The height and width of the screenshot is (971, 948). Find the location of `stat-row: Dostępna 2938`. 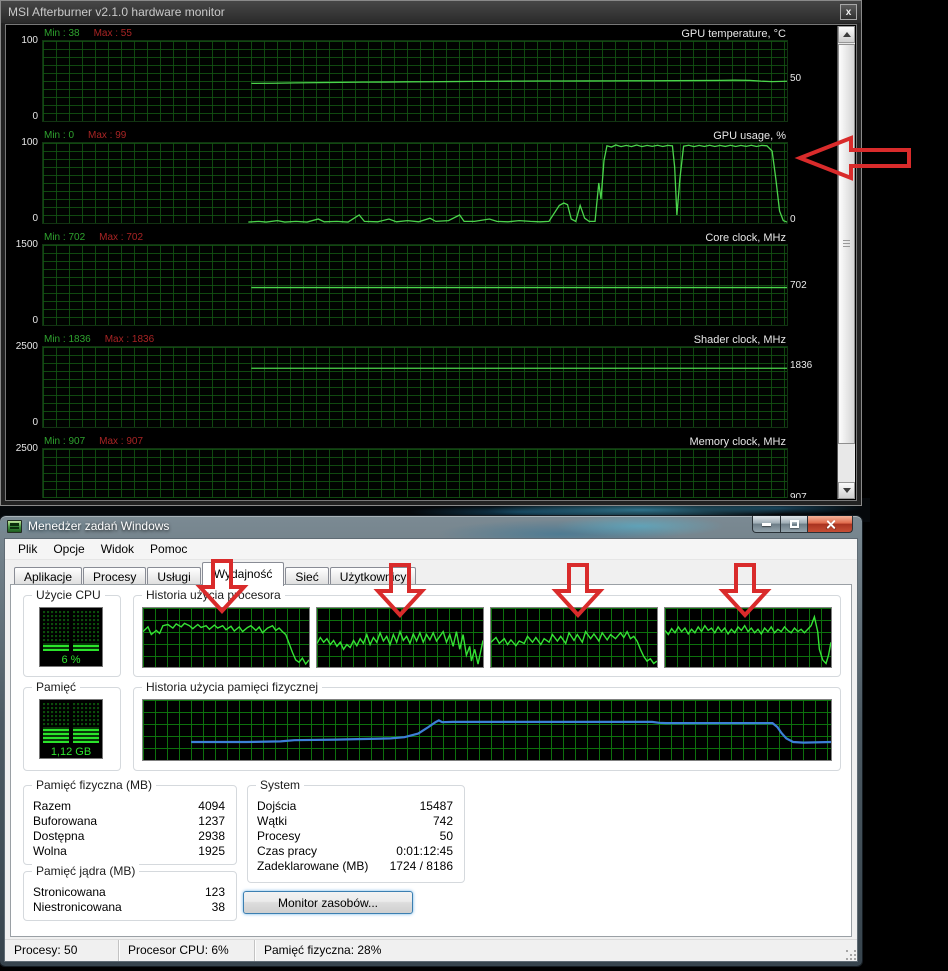

stat-row: Dostępna 2938 is located at coordinates (129, 836).